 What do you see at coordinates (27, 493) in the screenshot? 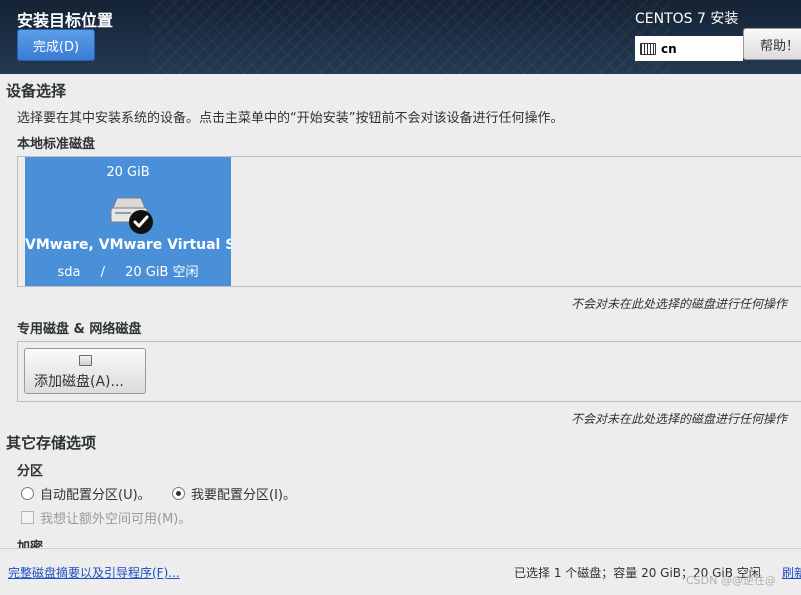
I see `auto-partition-radio` at bounding box center [27, 493].